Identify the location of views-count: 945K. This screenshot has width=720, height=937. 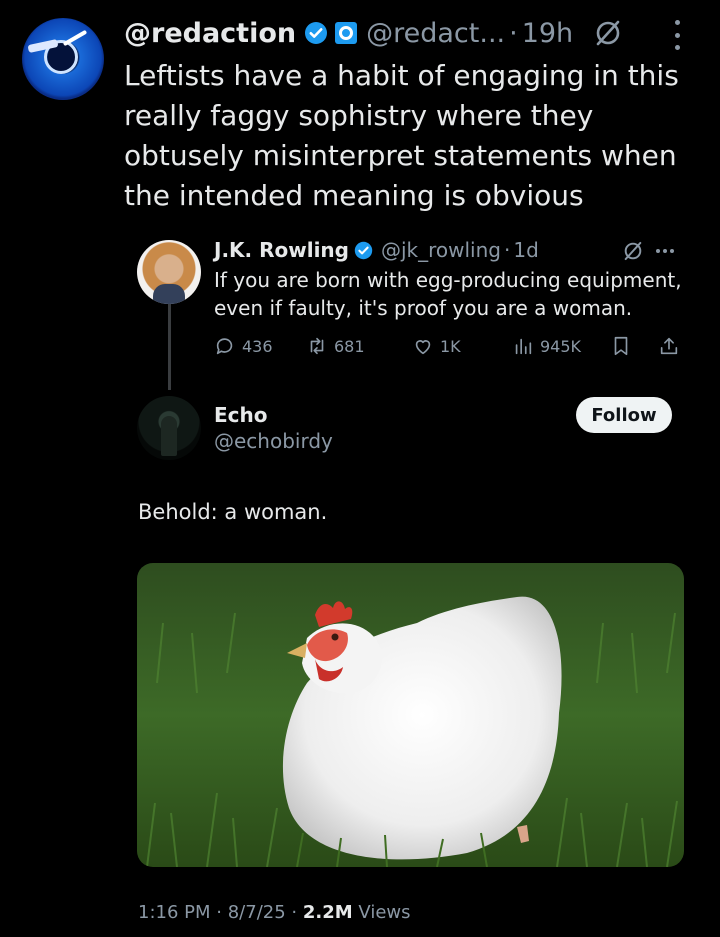
(561, 346).